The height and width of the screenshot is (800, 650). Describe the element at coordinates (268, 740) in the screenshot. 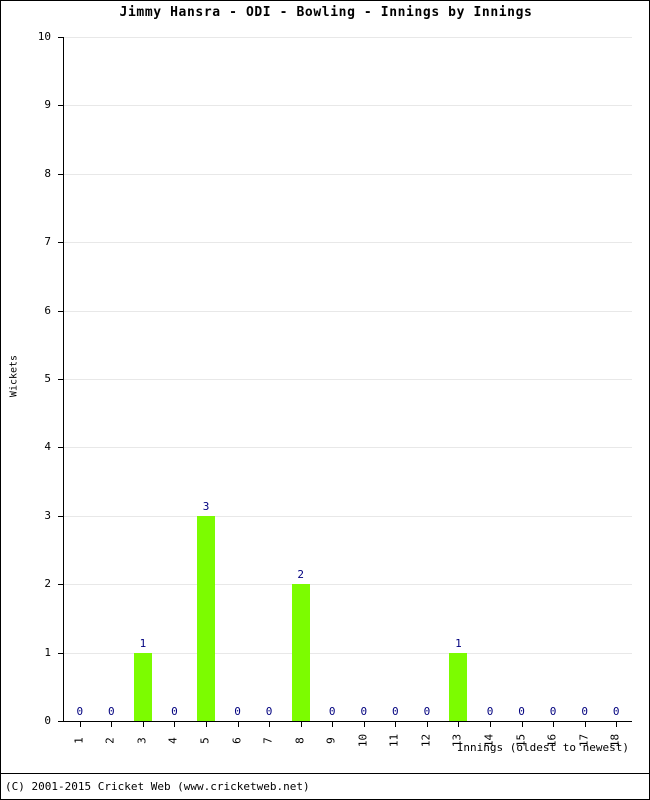

I see `x-tick-label: 7` at that location.